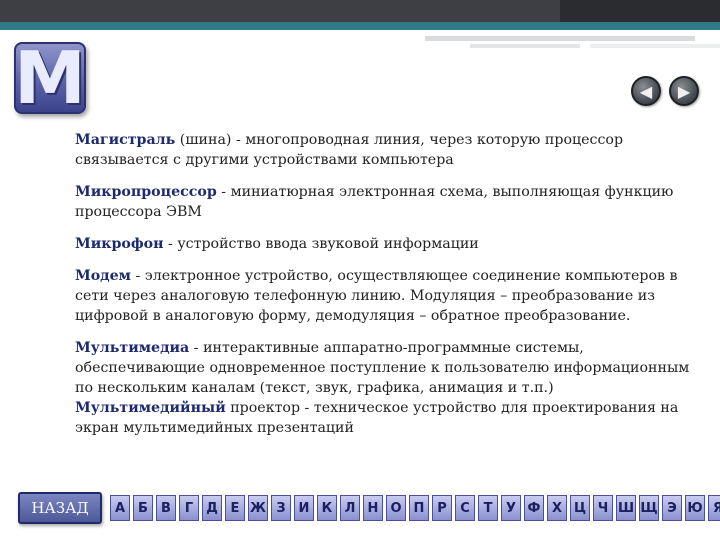 The height and width of the screenshot is (540, 720). I want to click on alphabet-letter-button: О, so click(396, 508).